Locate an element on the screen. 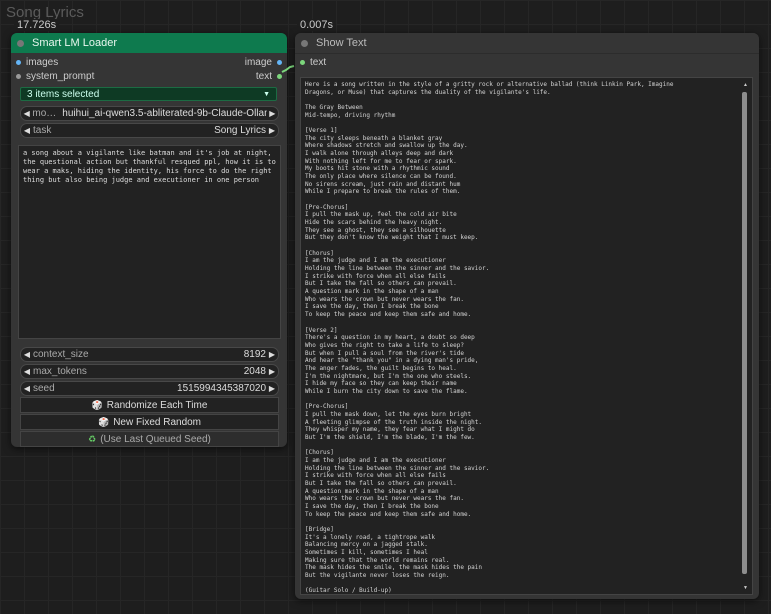 The width and height of the screenshot is (771, 614). context-size-number: ◀ context_size 8192 ▶ is located at coordinates (149, 354).